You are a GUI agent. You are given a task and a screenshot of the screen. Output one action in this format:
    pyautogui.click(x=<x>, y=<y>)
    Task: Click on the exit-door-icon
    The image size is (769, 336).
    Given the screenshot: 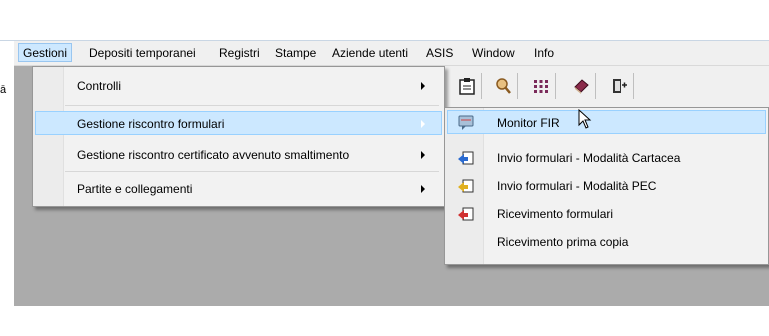 What is the action you would take?
    pyautogui.click(x=620, y=86)
    